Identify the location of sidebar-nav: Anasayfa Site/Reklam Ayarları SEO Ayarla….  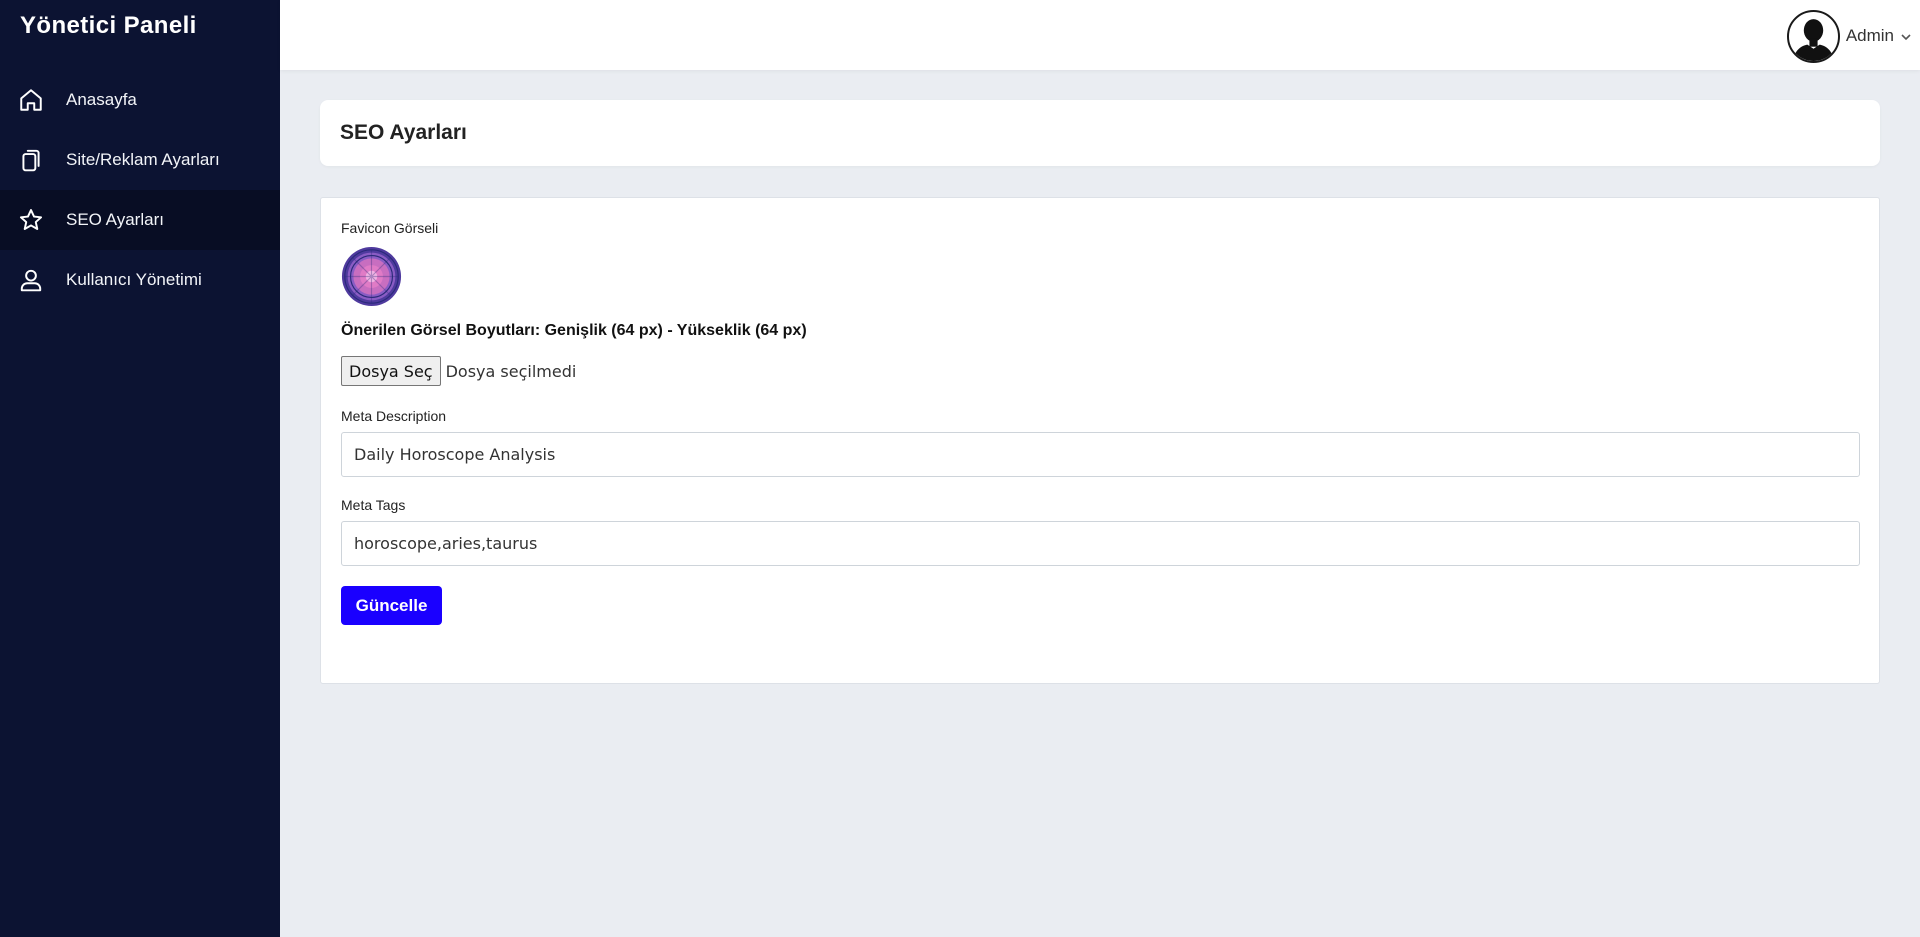
(140, 190).